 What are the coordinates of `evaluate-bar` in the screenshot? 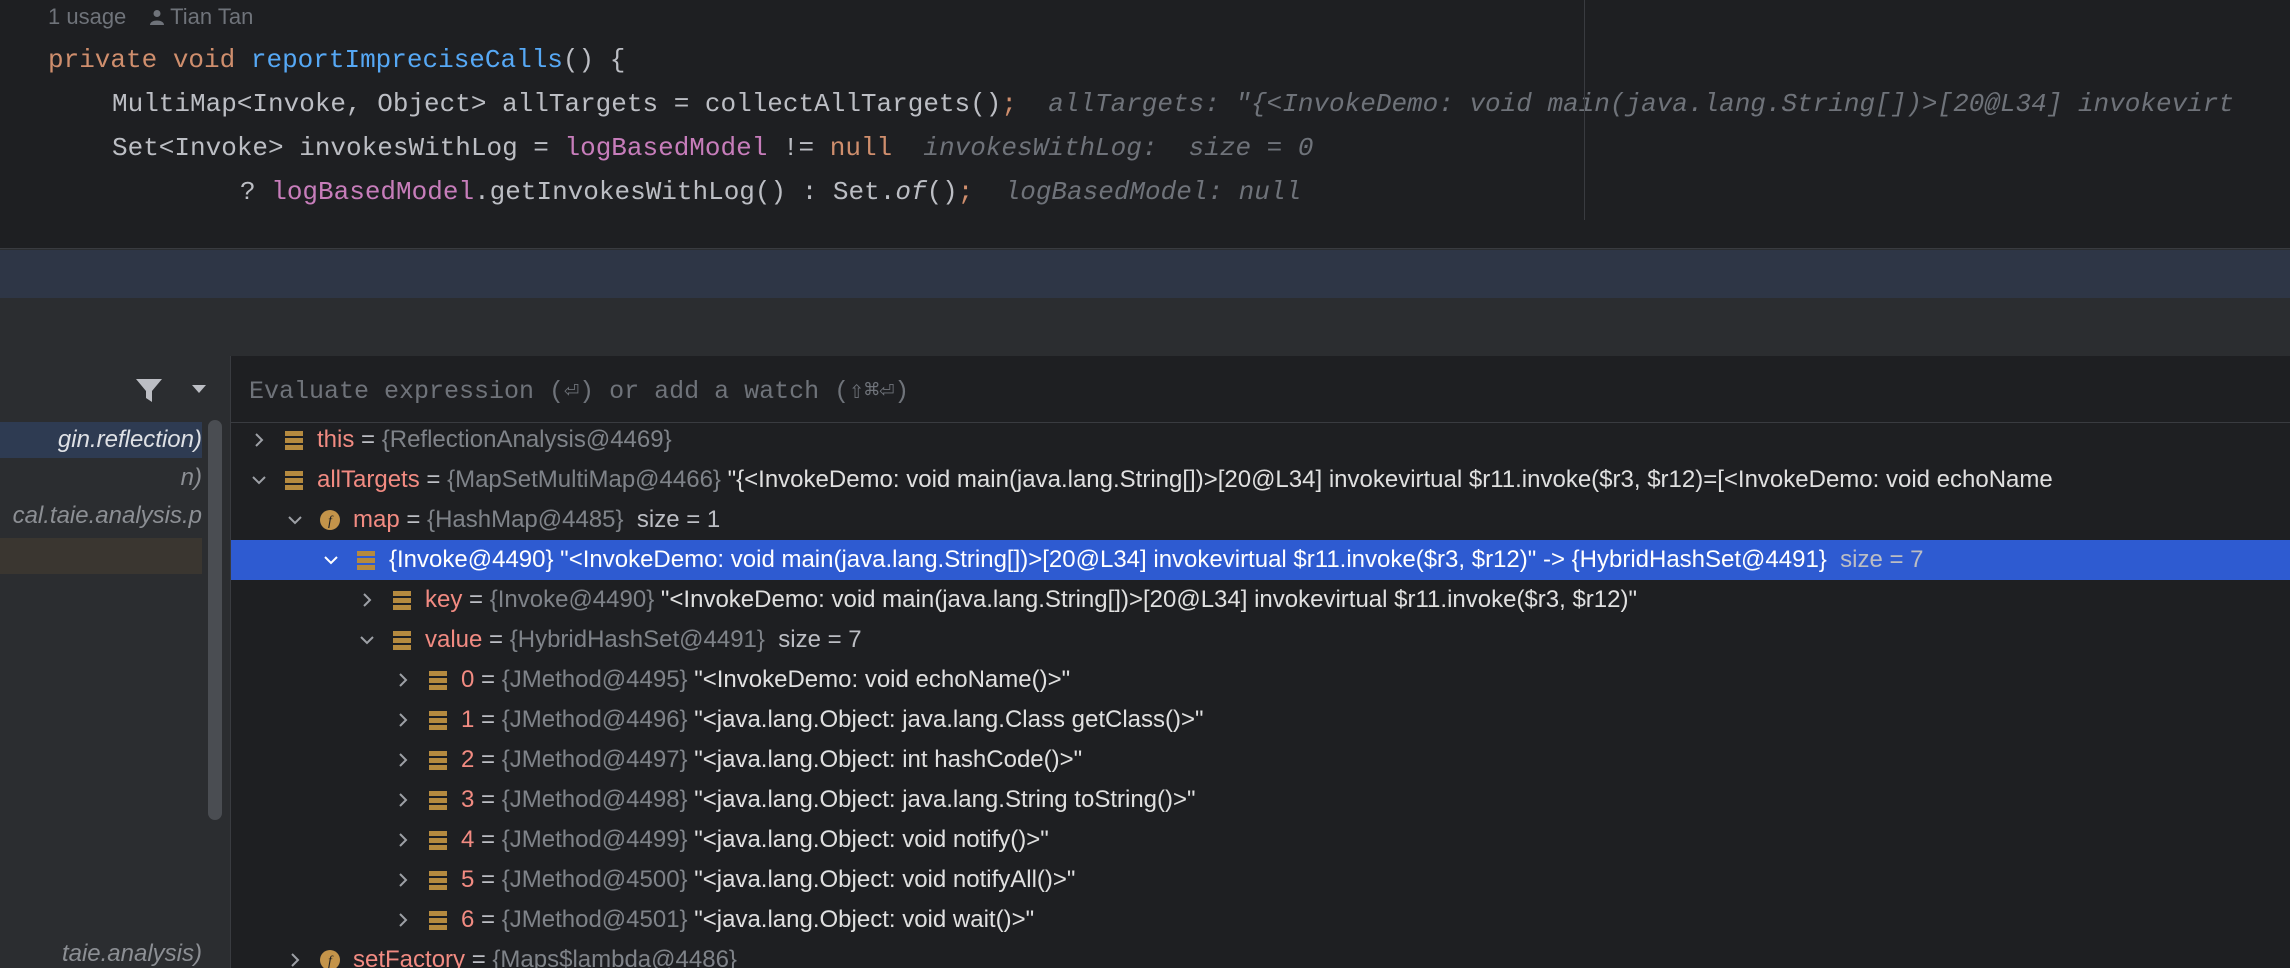 It's located at (1260, 389).